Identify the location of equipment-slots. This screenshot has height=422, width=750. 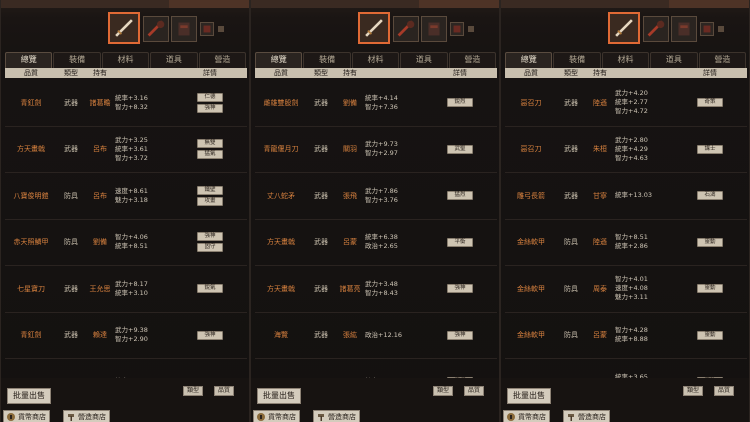
(625, 30).